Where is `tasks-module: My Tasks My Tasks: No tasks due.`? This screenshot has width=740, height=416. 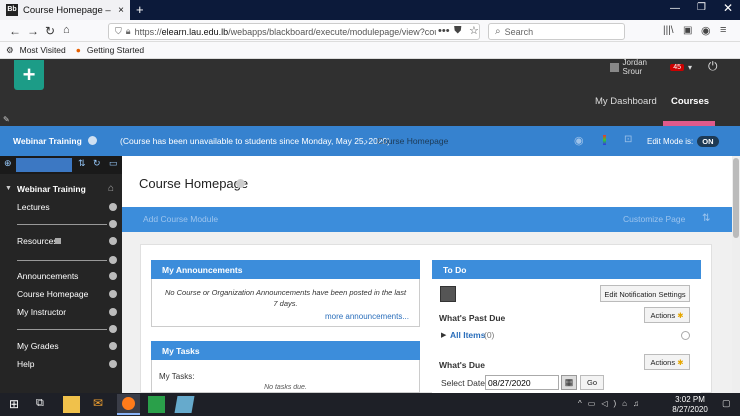 tasks-module: My Tasks My Tasks: No tasks due. is located at coordinates (285, 367).